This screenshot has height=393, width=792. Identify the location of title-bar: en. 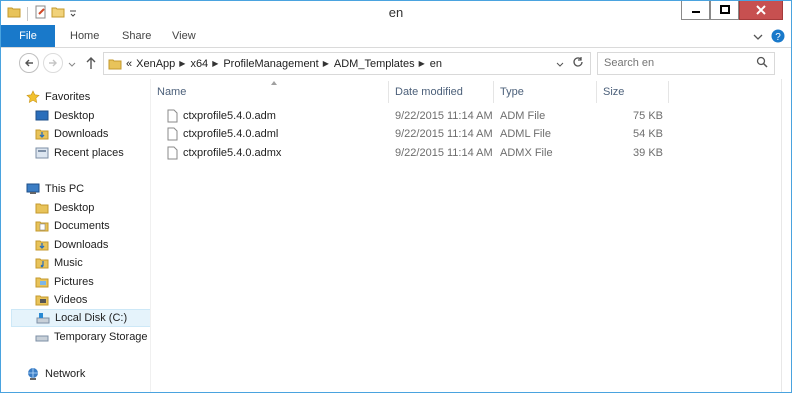
(396, 13).